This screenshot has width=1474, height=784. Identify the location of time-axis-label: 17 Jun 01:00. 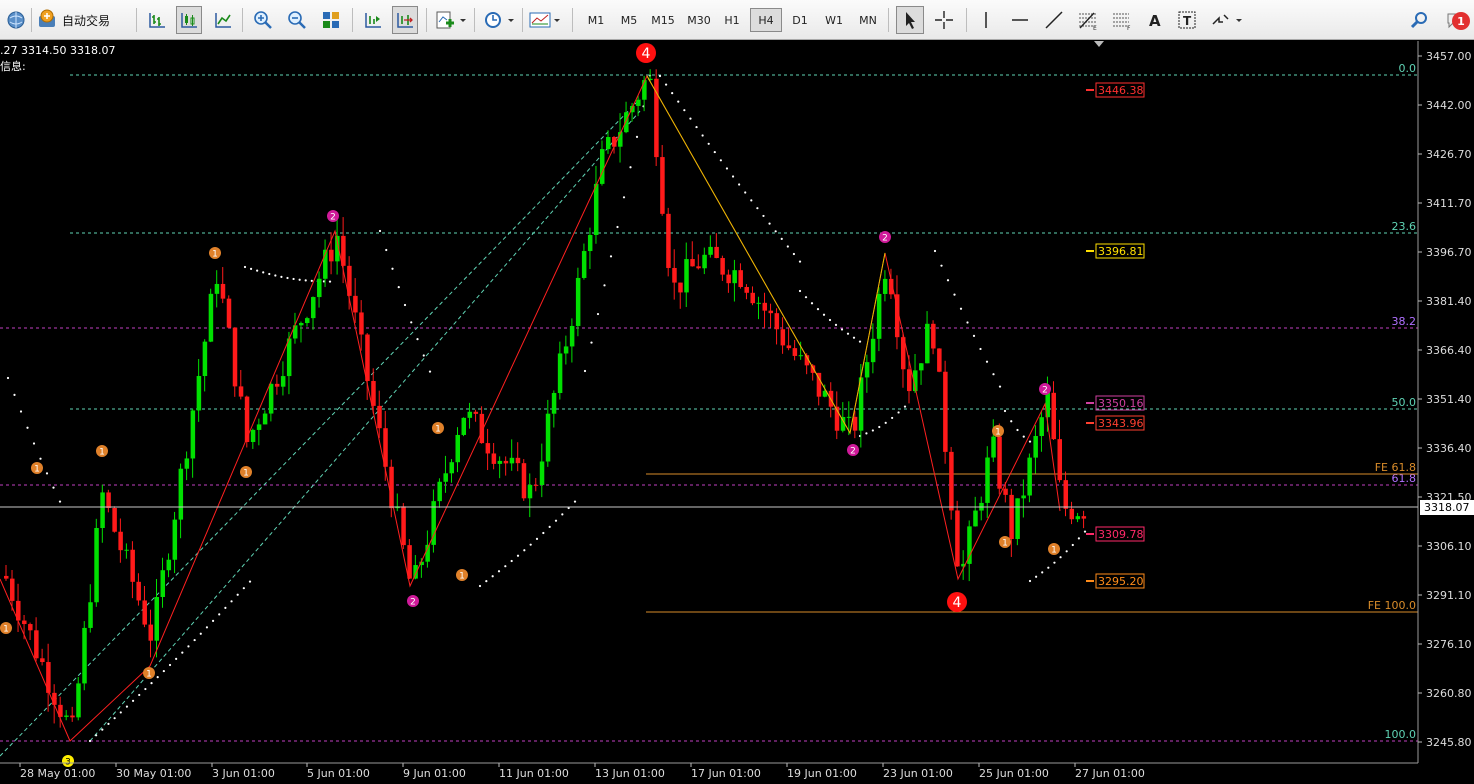
(726, 773).